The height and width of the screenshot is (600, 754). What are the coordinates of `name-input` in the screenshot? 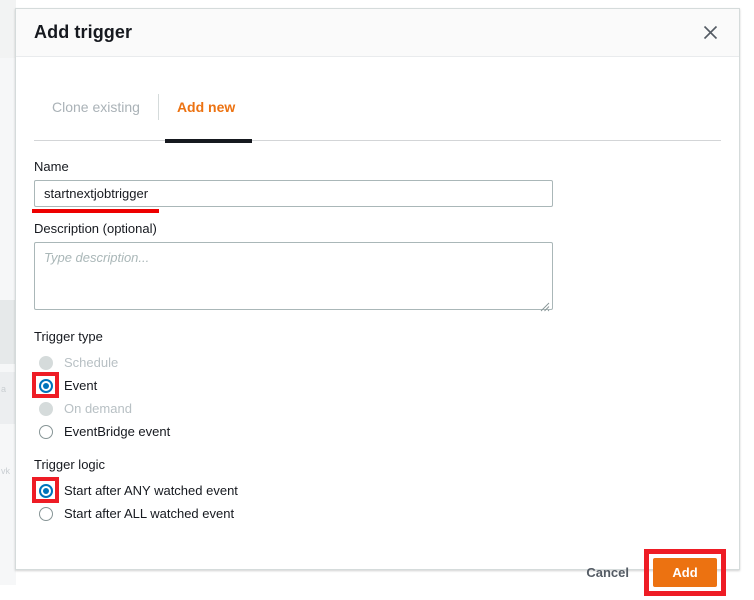 It's located at (293, 193).